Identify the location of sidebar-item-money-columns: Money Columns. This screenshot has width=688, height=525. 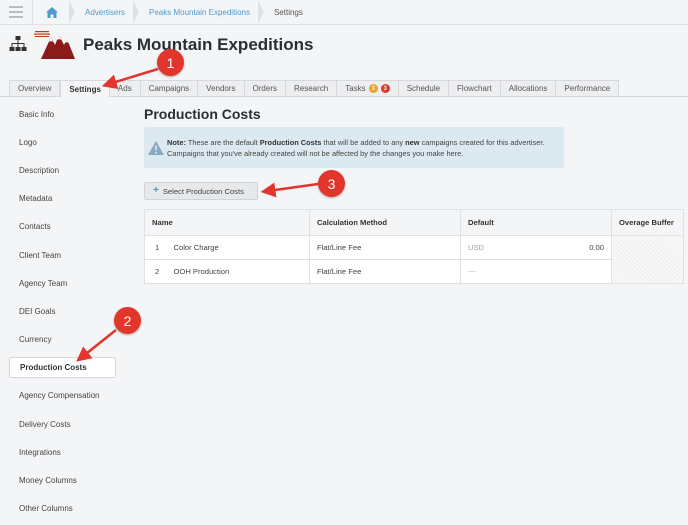
(62, 480).